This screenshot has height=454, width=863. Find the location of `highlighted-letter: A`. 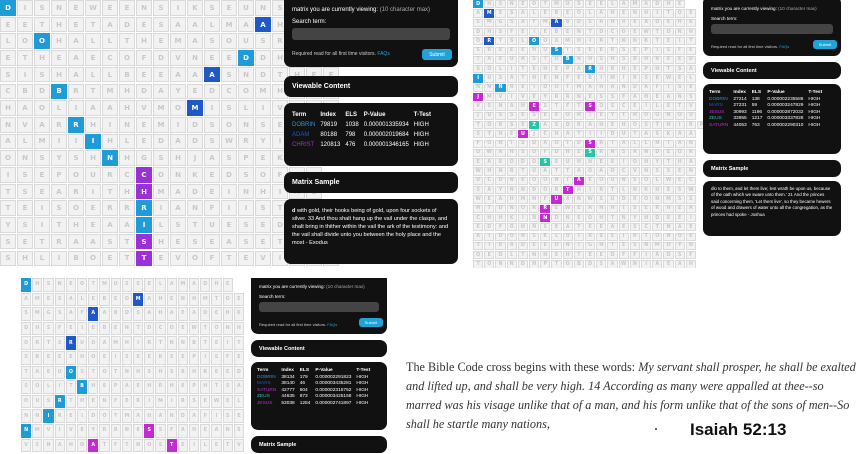

highlighted-letter: A is located at coordinates (578, 180).